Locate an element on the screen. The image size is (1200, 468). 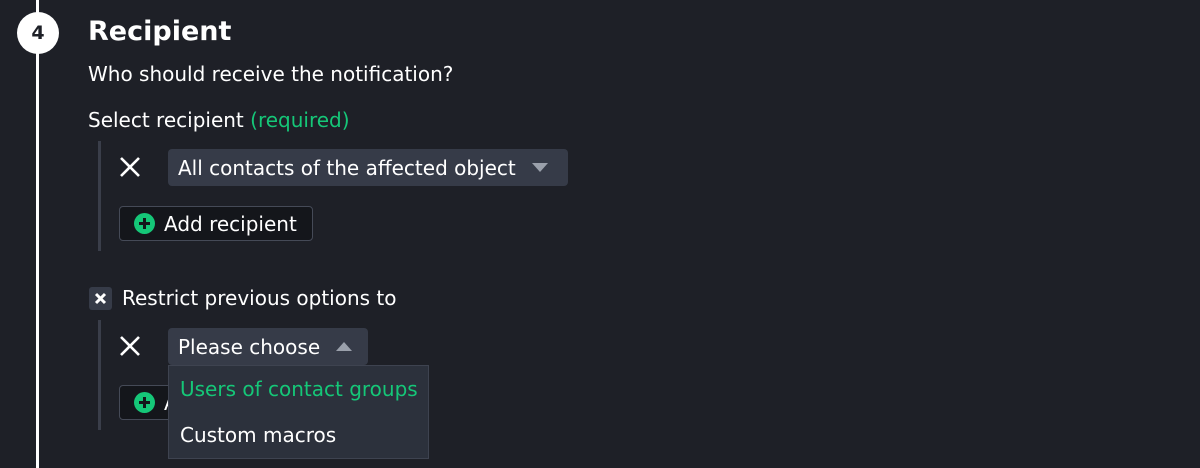
restrict-dropdown-menu: Users of contact groups Custom macros is located at coordinates (298, 412).